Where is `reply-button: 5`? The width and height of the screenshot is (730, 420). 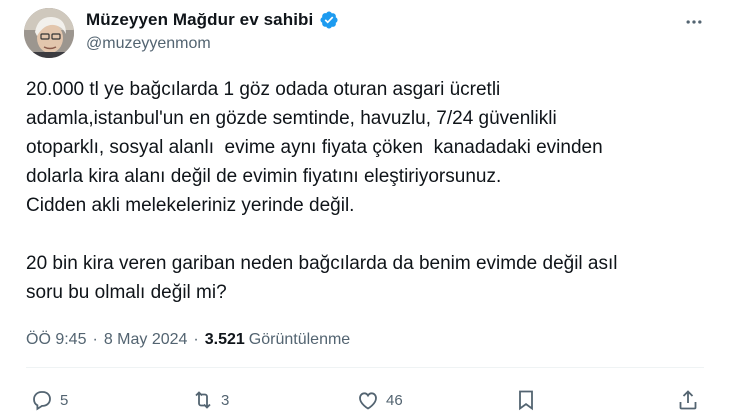 reply-button: 5 is located at coordinates (49, 400).